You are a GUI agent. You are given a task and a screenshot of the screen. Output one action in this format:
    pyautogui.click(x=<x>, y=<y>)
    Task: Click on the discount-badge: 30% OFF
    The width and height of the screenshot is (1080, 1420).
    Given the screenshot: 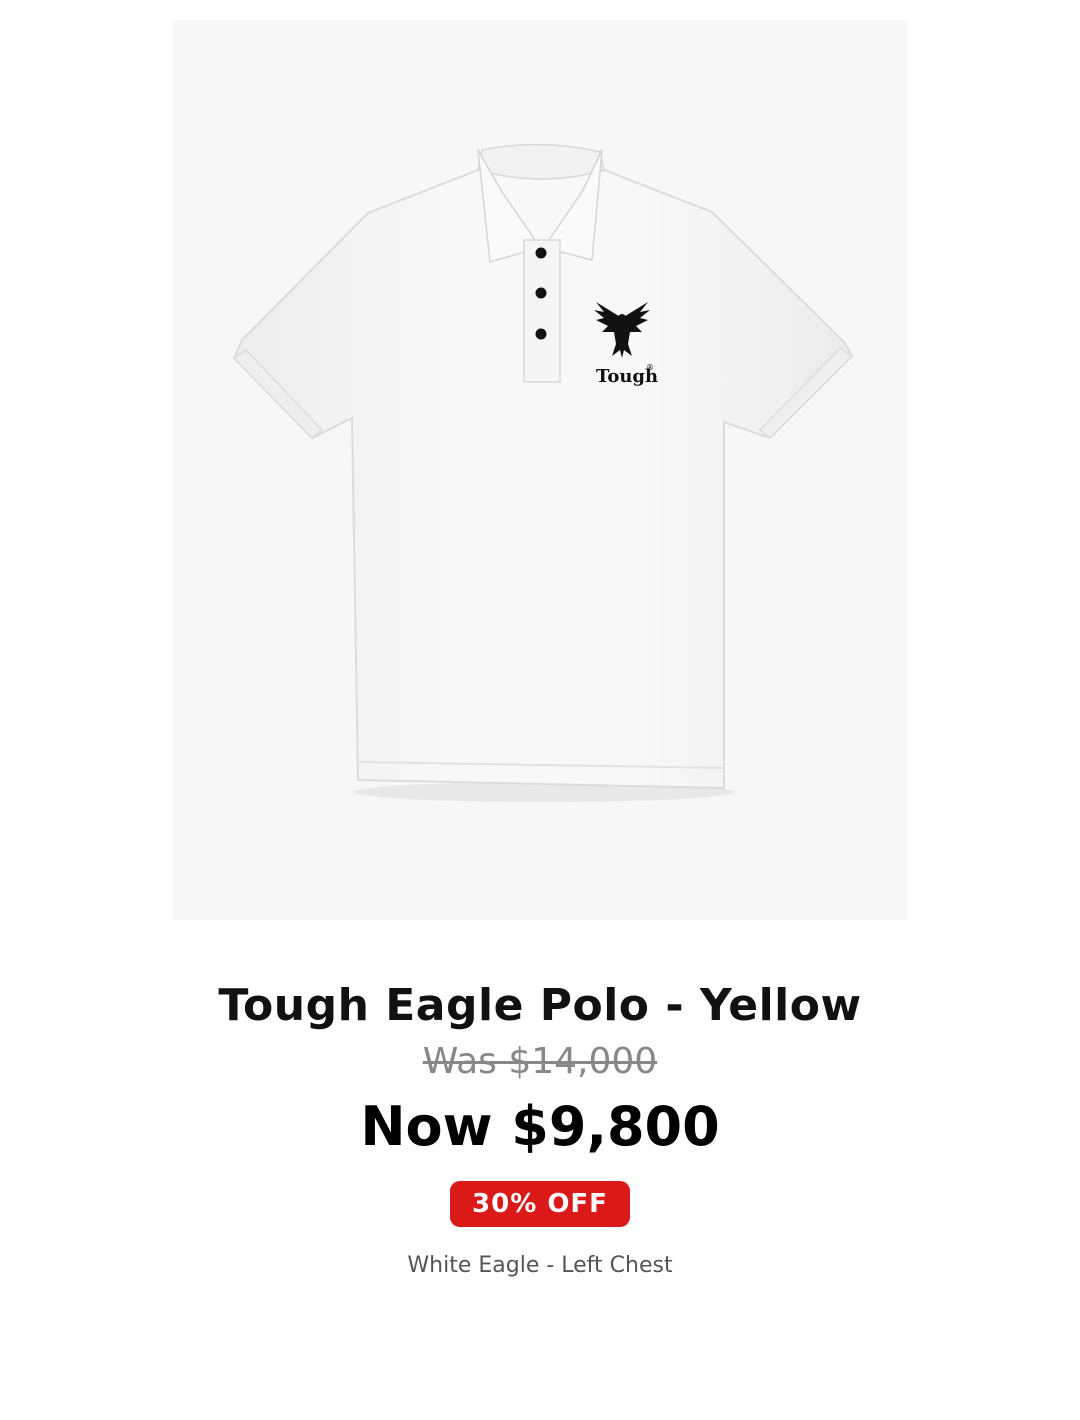 What is the action you would take?
    pyautogui.click(x=540, y=1204)
    